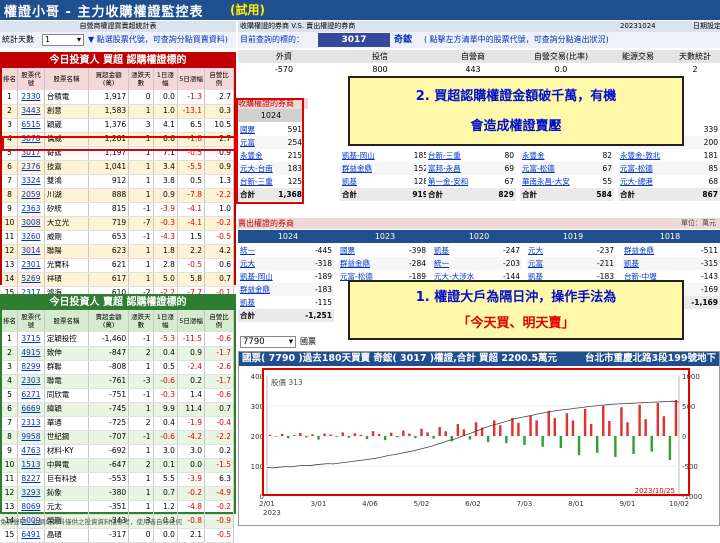  What do you see at coordinates (31, 209) in the screenshot?
I see `stock-code-link: 2363` at bounding box center [31, 209].